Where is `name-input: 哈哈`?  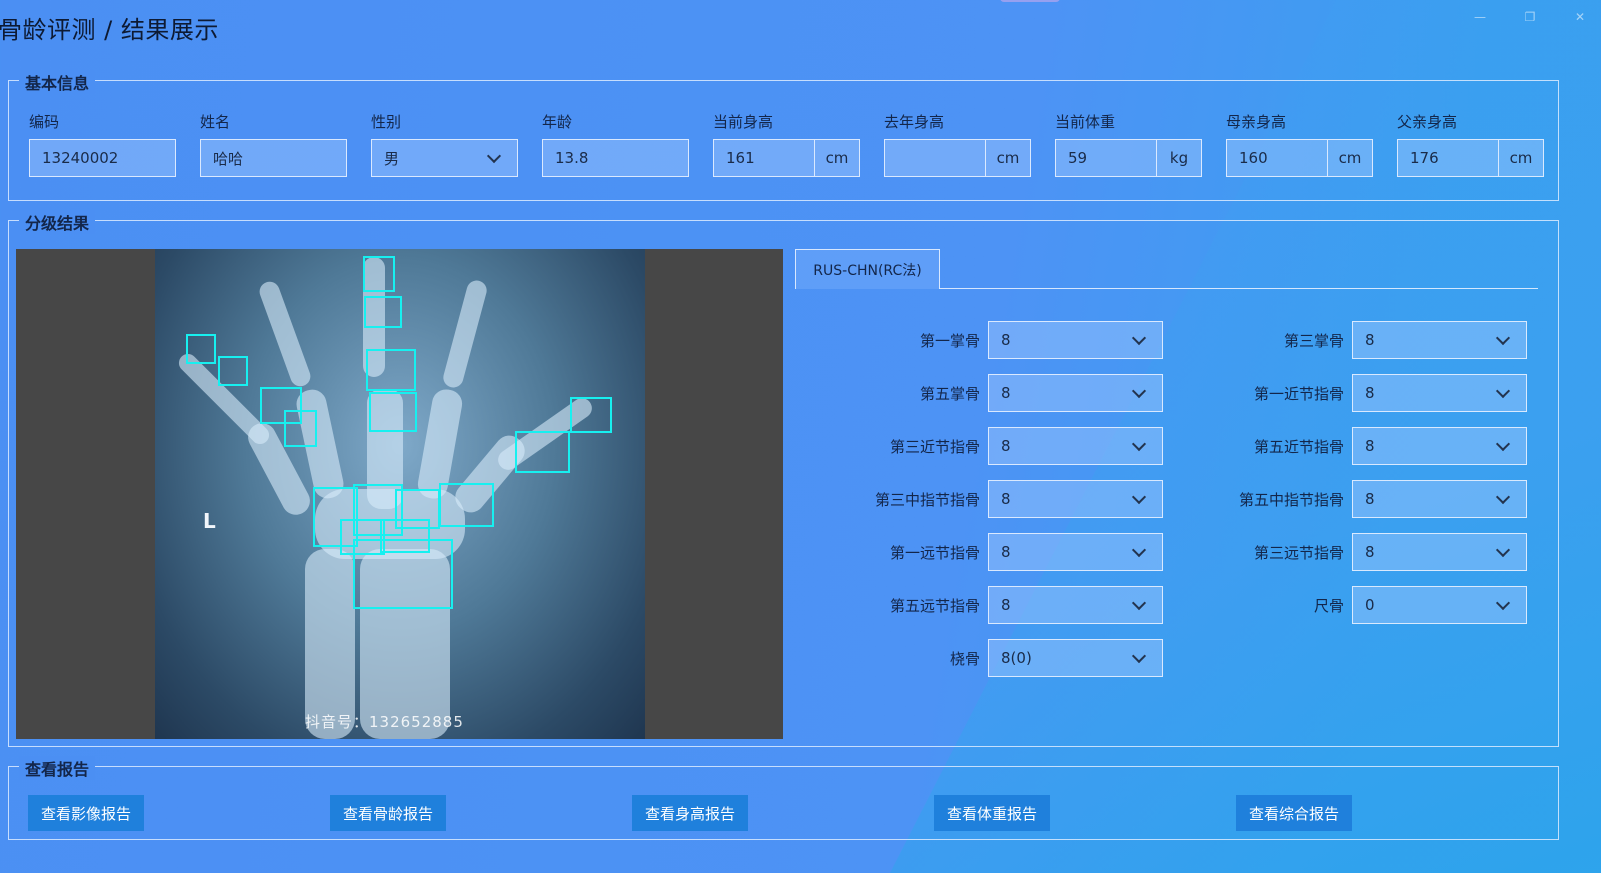 name-input: 哈哈 is located at coordinates (273, 158).